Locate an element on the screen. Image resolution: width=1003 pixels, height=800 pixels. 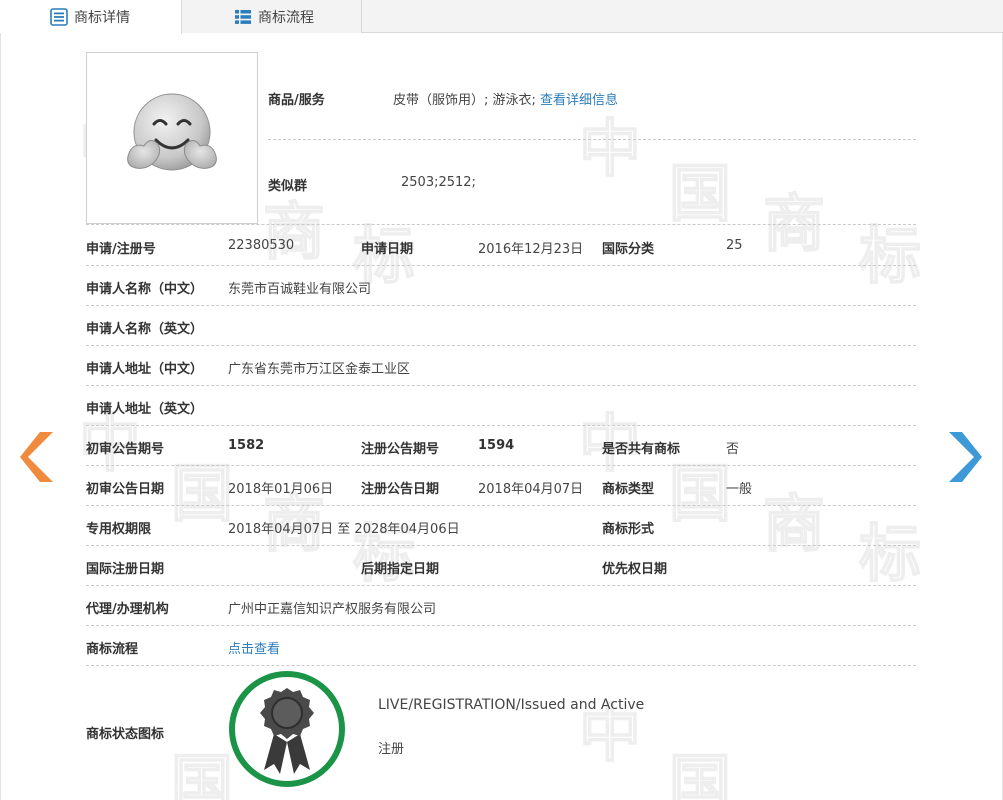
application-number-value: 22380530 is located at coordinates (261, 245).